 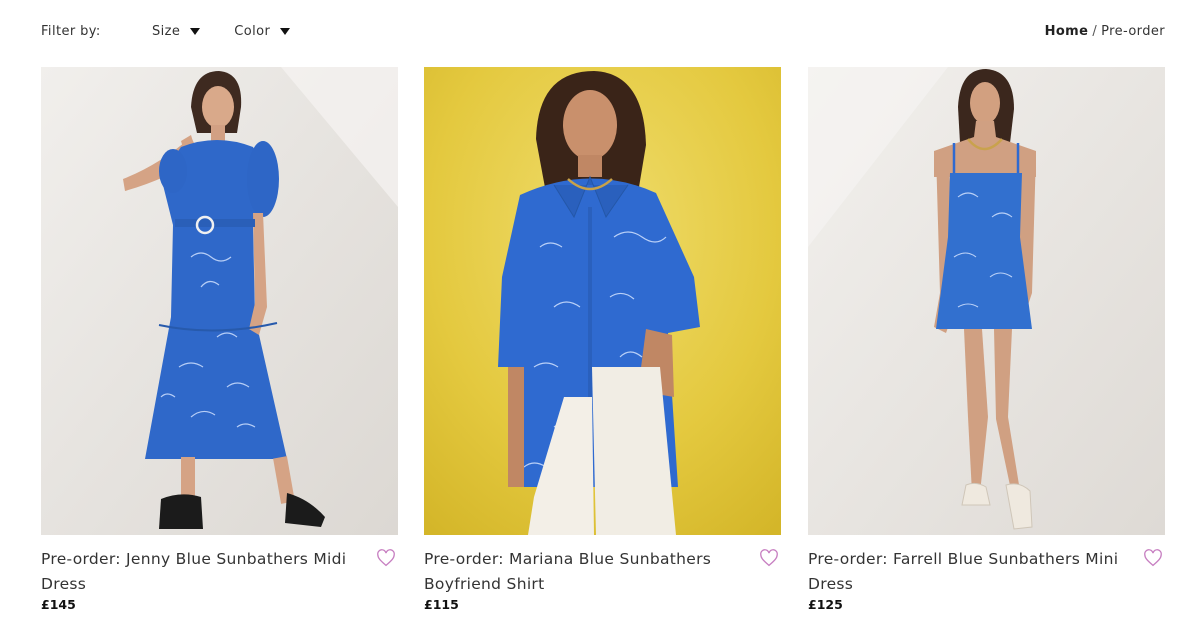 What do you see at coordinates (166, 31) in the screenshot?
I see `size-filter-label: Size` at bounding box center [166, 31].